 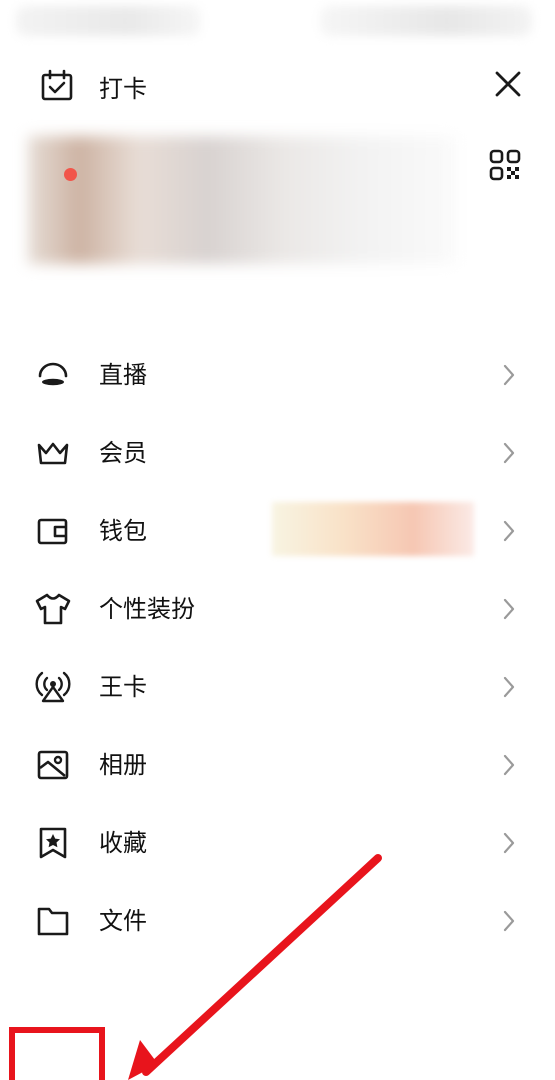 What do you see at coordinates (147, 609) in the screenshot?
I see `menu-item-label: 个性装扮` at bounding box center [147, 609].